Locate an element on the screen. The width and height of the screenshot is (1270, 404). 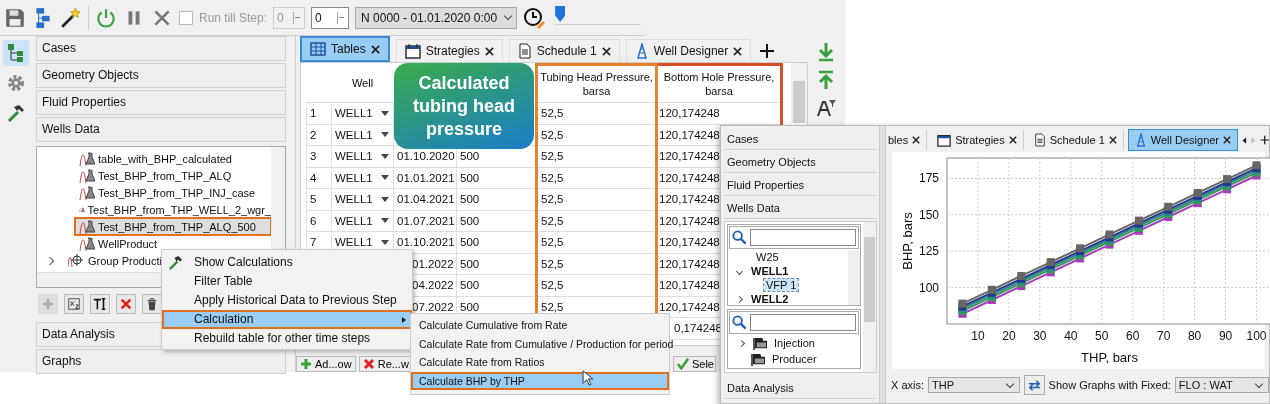
axis-tick-label: 70 is located at coordinates (1164, 336).